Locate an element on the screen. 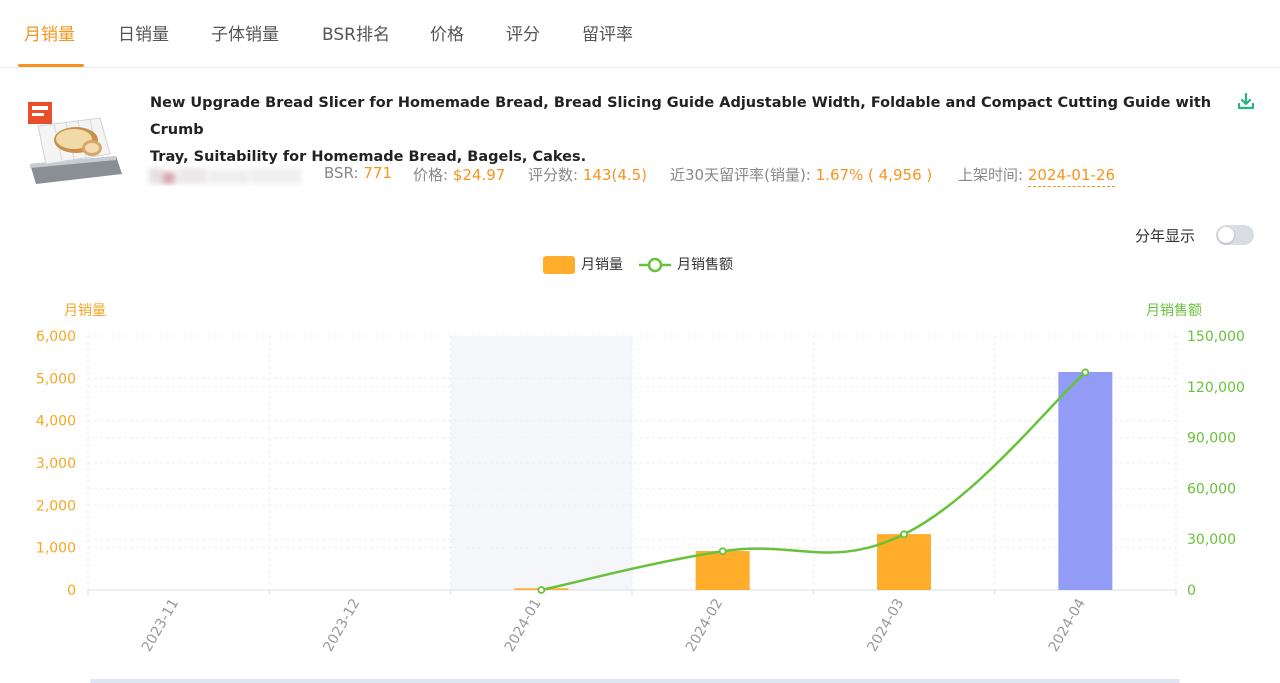  launch-date-value: 2024-01-26 is located at coordinates (1071, 176).